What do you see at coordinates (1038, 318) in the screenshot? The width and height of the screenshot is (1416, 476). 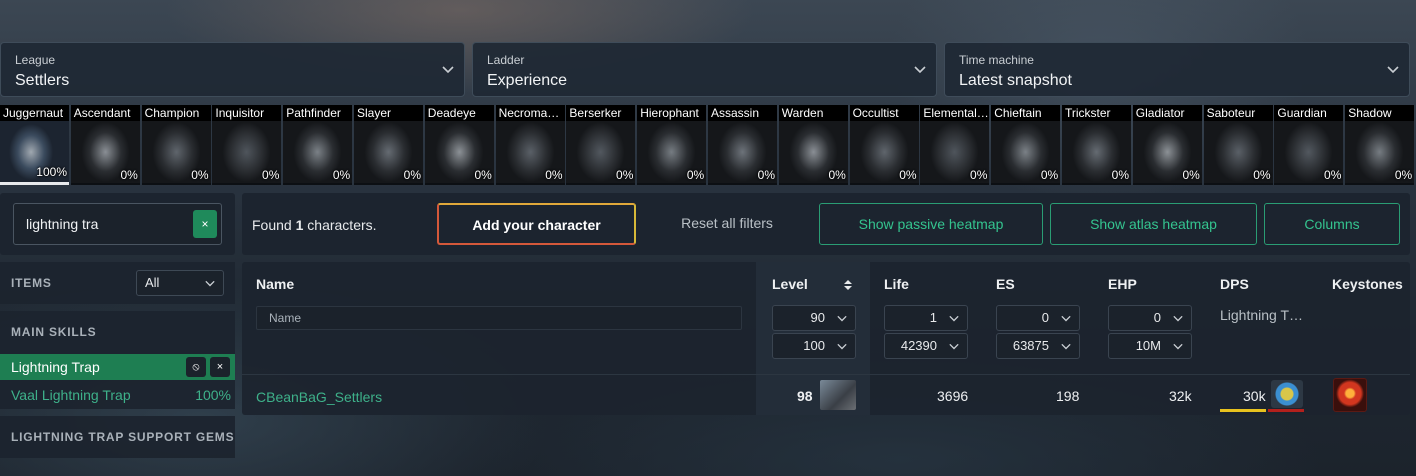 I see `es-min-select: 0` at bounding box center [1038, 318].